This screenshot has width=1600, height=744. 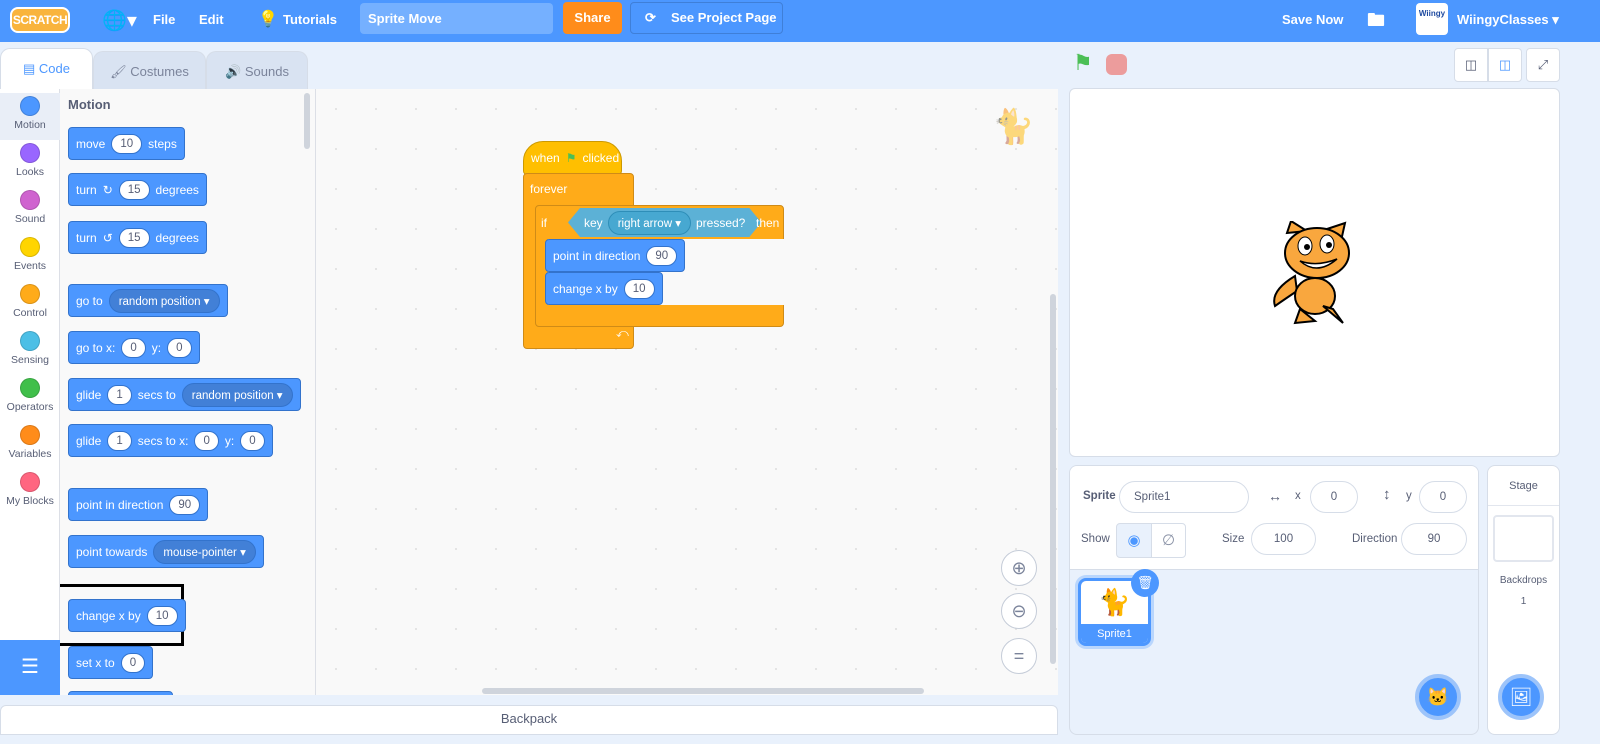 I want to click on category-operators: Operators, so click(x=30, y=398).